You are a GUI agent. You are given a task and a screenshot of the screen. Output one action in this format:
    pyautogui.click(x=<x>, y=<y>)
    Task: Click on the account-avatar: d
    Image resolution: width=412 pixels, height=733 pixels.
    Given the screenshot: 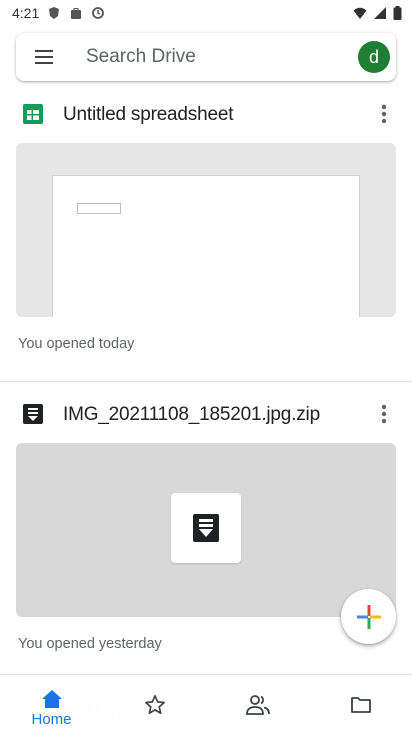 What is the action you would take?
    pyautogui.click(x=374, y=57)
    